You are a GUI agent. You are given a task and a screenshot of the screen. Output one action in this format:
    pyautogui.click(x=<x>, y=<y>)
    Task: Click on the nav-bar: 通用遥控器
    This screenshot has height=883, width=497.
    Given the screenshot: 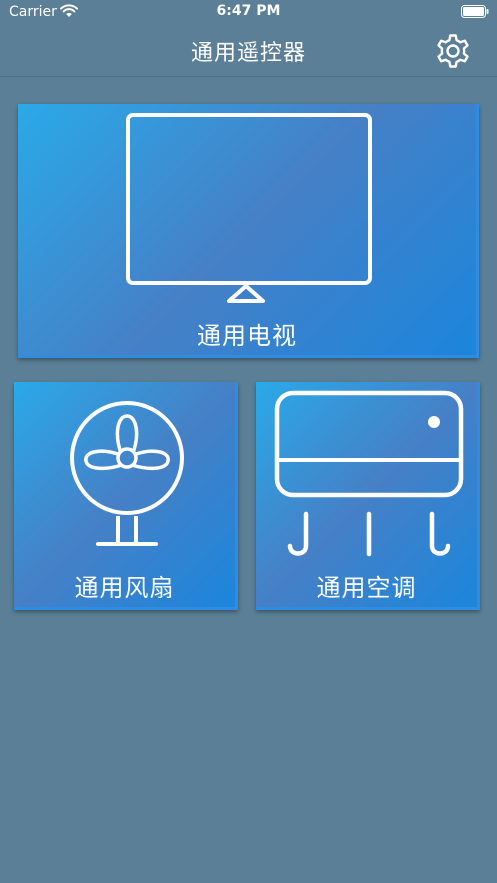 What is the action you would take?
    pyautogui.click(x=248, y=51)
    